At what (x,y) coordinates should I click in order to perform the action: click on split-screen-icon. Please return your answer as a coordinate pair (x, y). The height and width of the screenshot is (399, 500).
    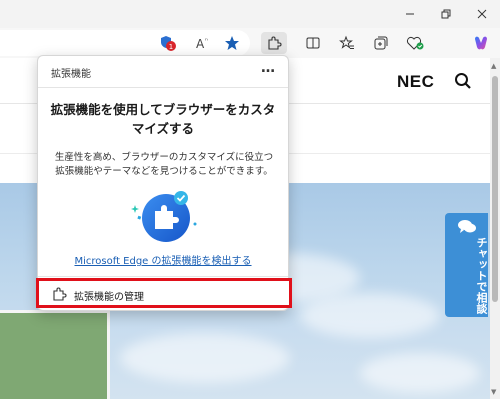
    Looking at the image, I should click on (313, 43).